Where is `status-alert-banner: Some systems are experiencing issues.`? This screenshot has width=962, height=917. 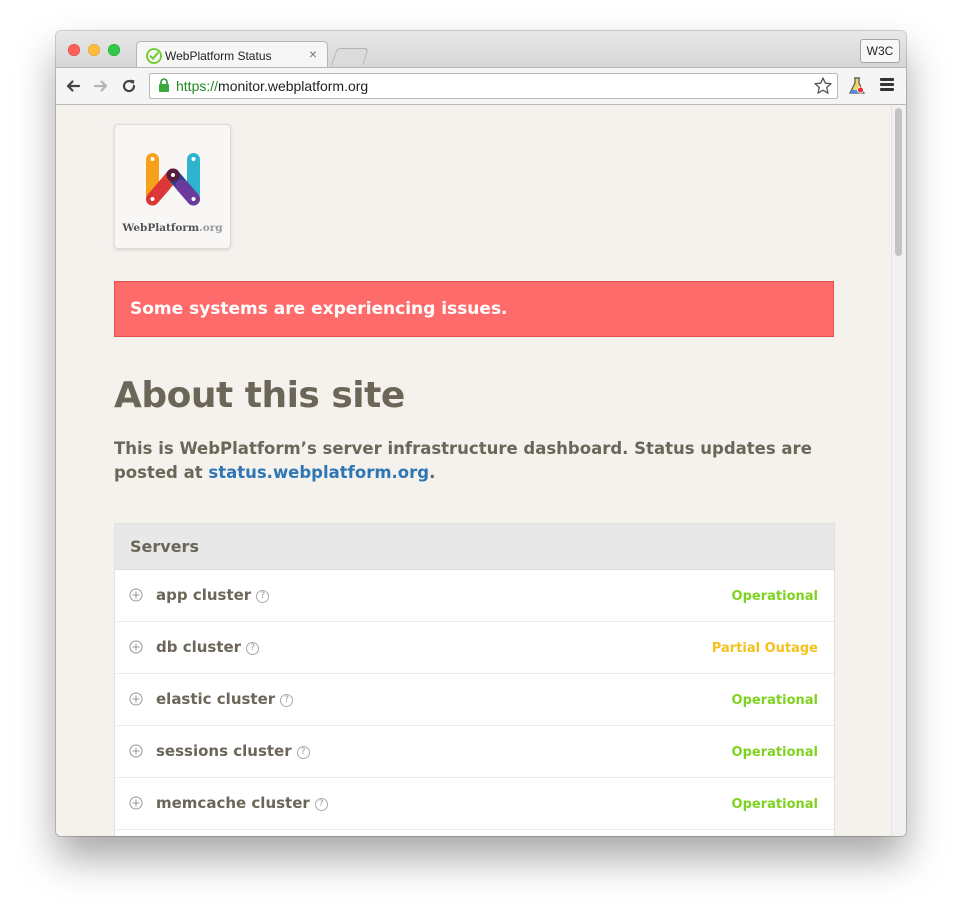 status-alert-banner: Some systems are experiencing issues. is located at coordinates (474, 309).